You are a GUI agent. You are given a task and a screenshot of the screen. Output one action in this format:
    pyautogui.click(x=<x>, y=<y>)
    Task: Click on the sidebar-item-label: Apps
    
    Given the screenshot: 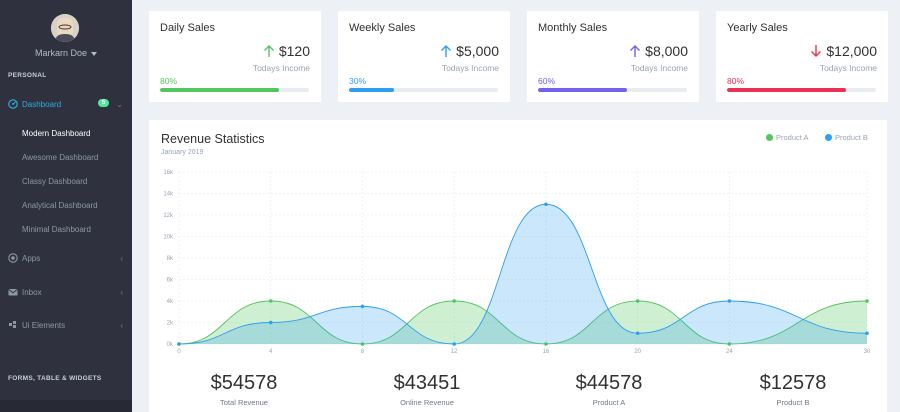 What is the action you would take?
    pyautogui.click(x=31, y=258)
    